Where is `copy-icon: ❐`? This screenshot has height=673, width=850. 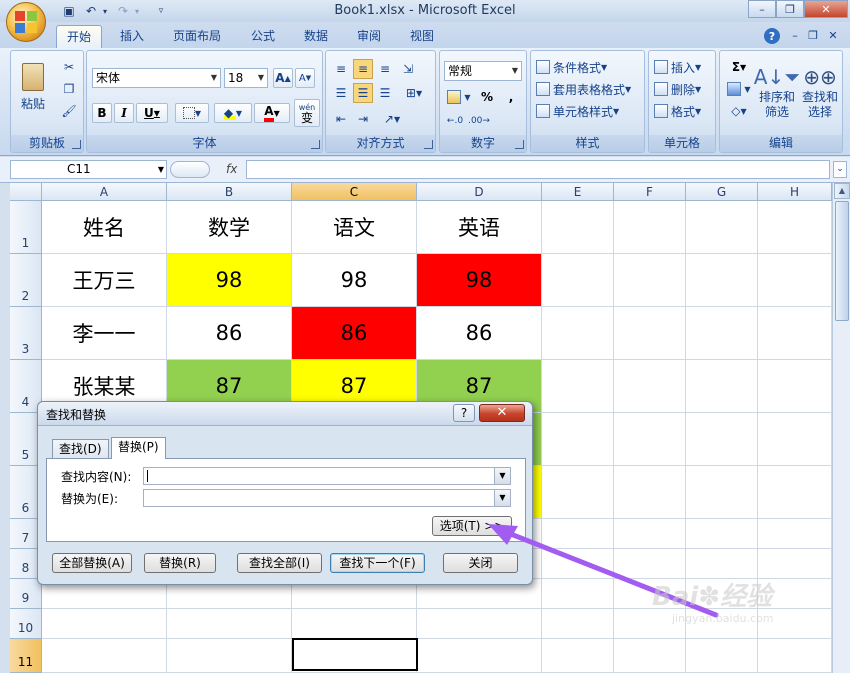
copy-icon: ❐ is located at coordinates (69, 89).